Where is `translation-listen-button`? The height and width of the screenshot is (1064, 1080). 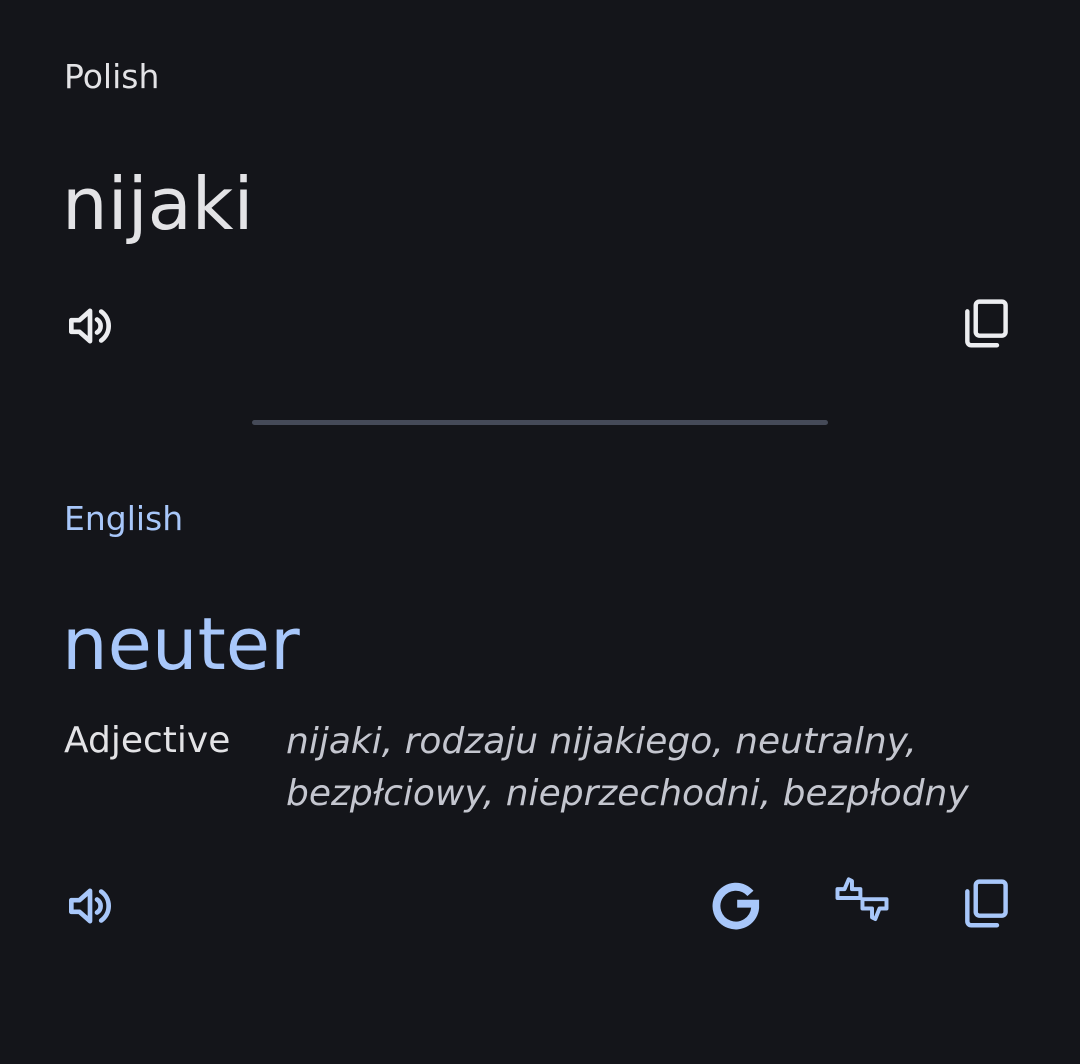
translation-listen-button is located at coordinates (90, 906).